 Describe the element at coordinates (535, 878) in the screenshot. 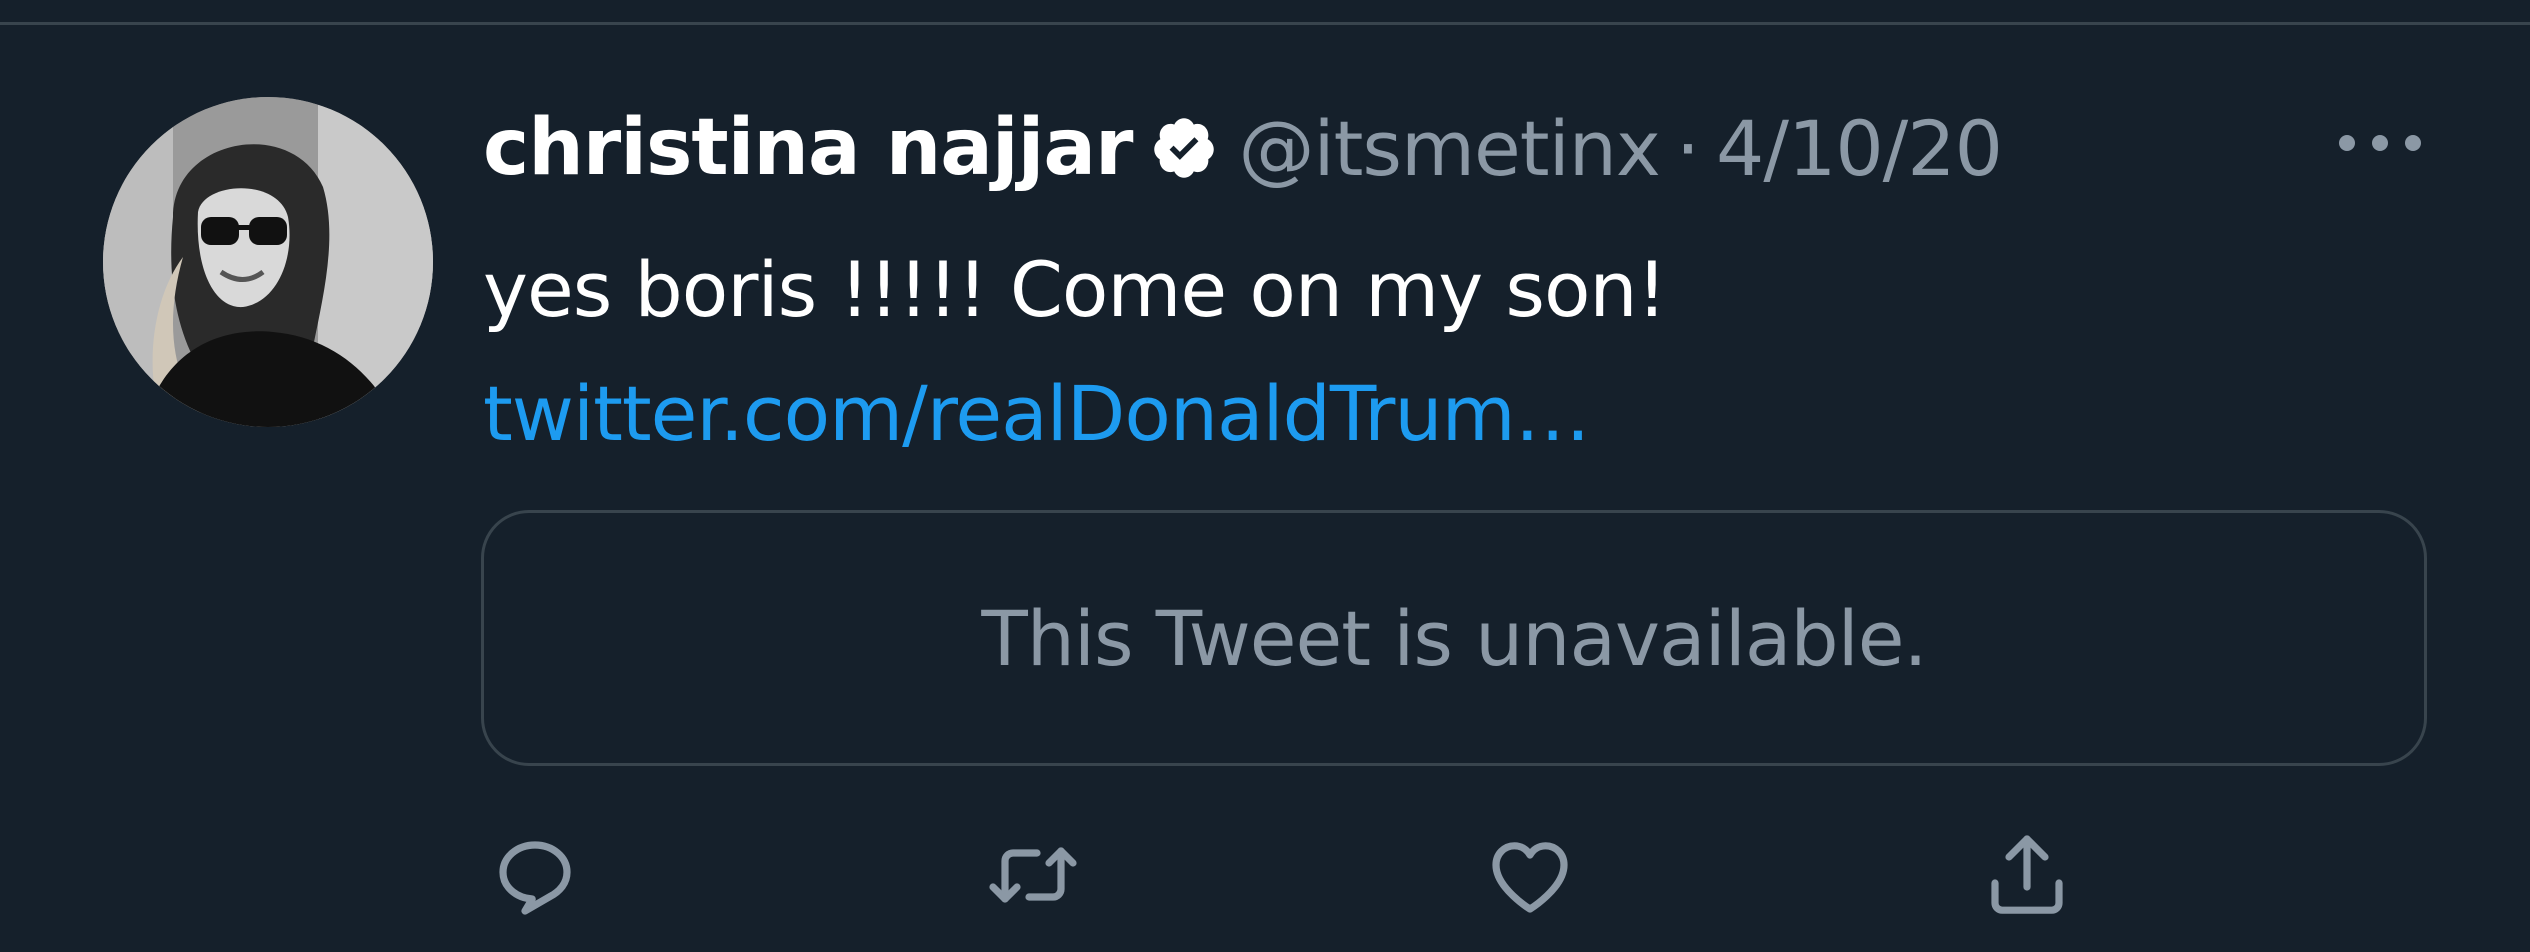

I see `reply-icon` at that location.